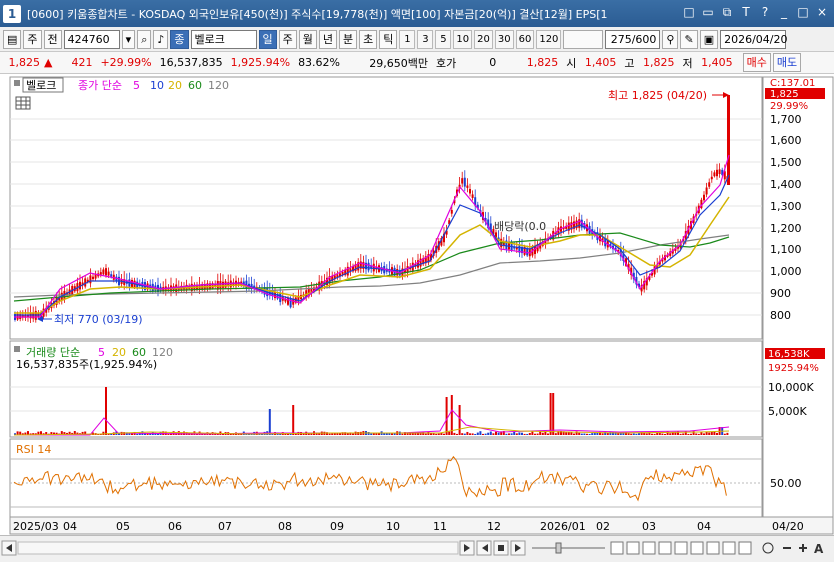 The height and width of the screenshot is (566, 834). Describe the element at coordinates (52, 39) in the screenshot. I see `prev-button: 전` at that location.